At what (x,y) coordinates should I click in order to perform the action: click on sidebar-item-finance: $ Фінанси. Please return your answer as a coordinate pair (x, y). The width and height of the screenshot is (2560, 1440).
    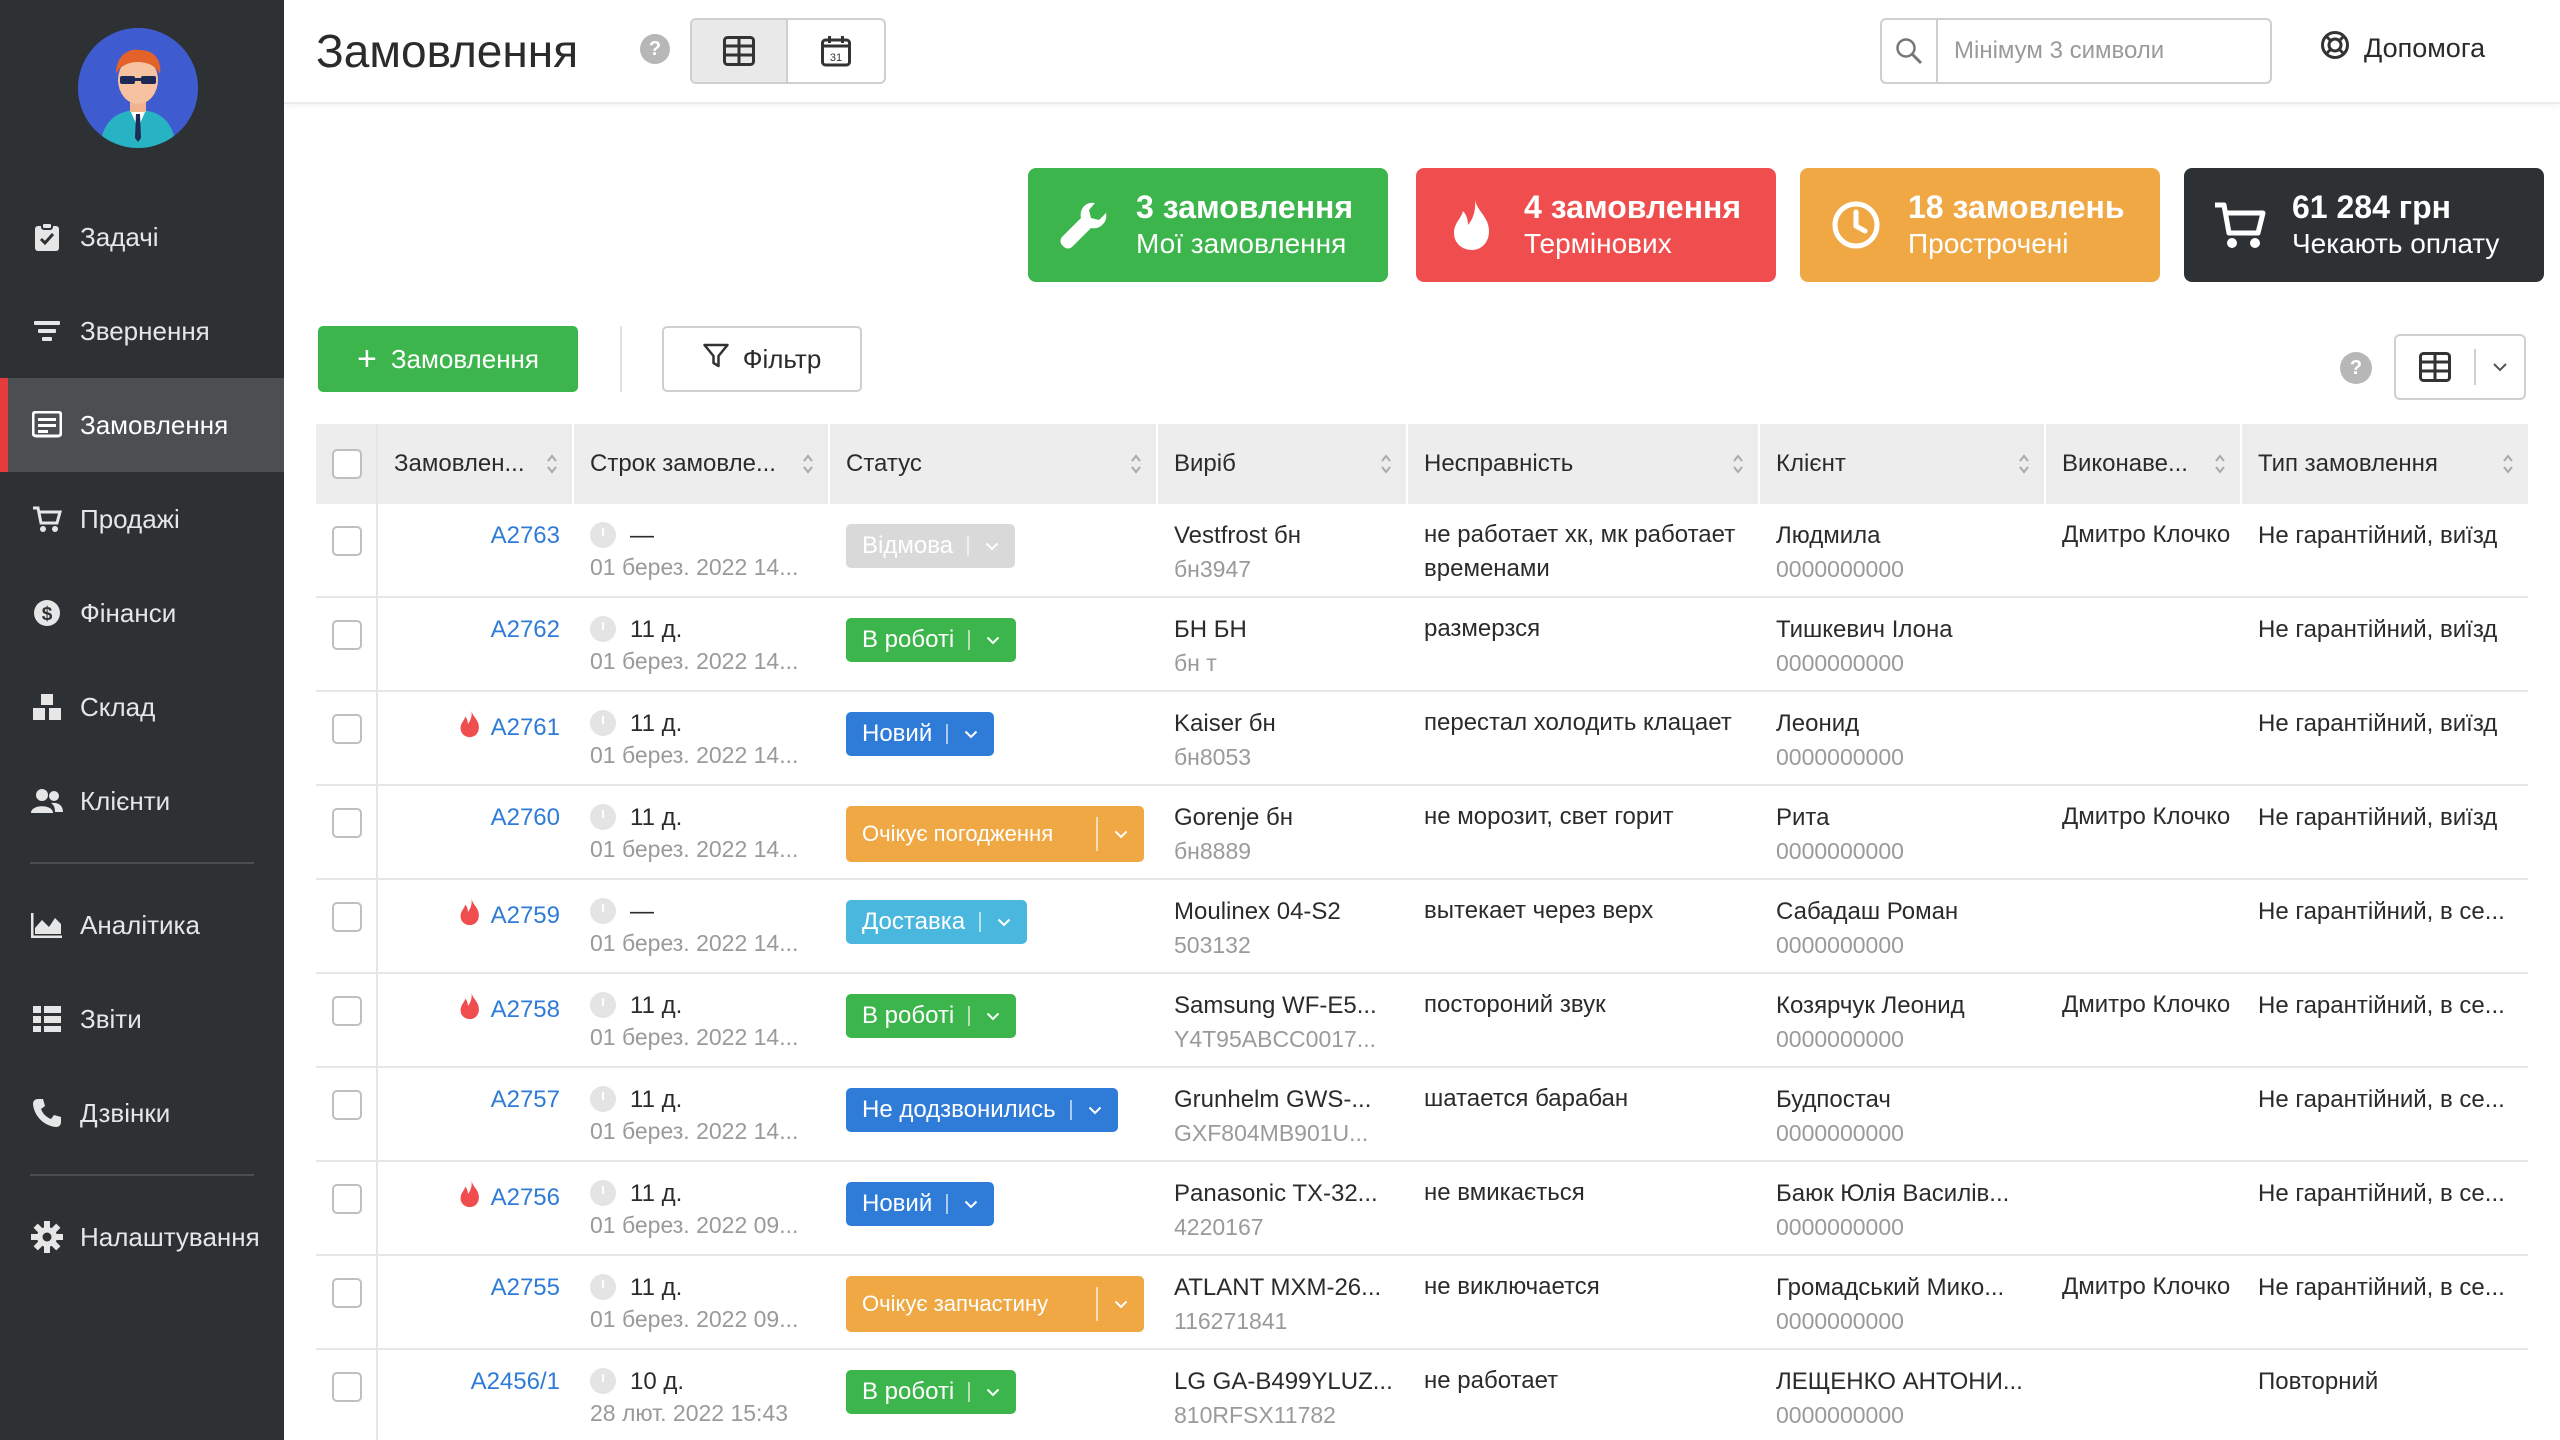
    Looking at the image, I should click on (142, 613).